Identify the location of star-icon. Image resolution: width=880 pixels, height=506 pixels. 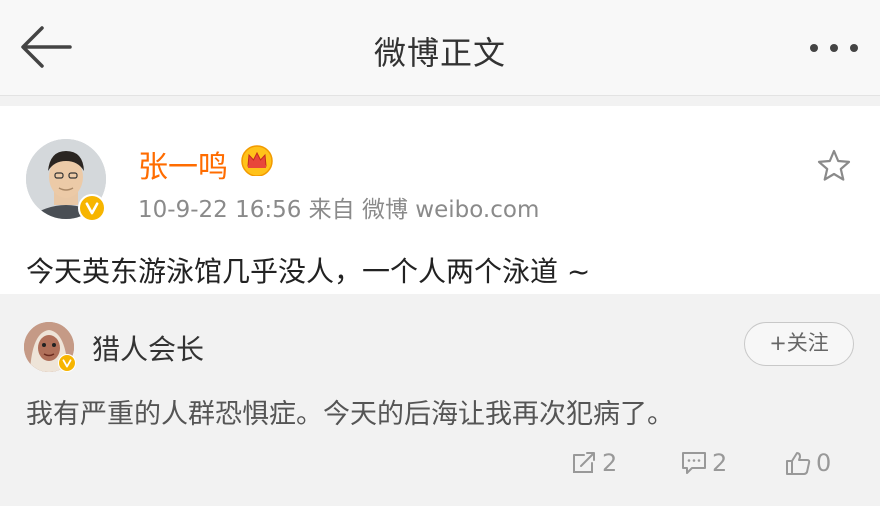
(834, 166).